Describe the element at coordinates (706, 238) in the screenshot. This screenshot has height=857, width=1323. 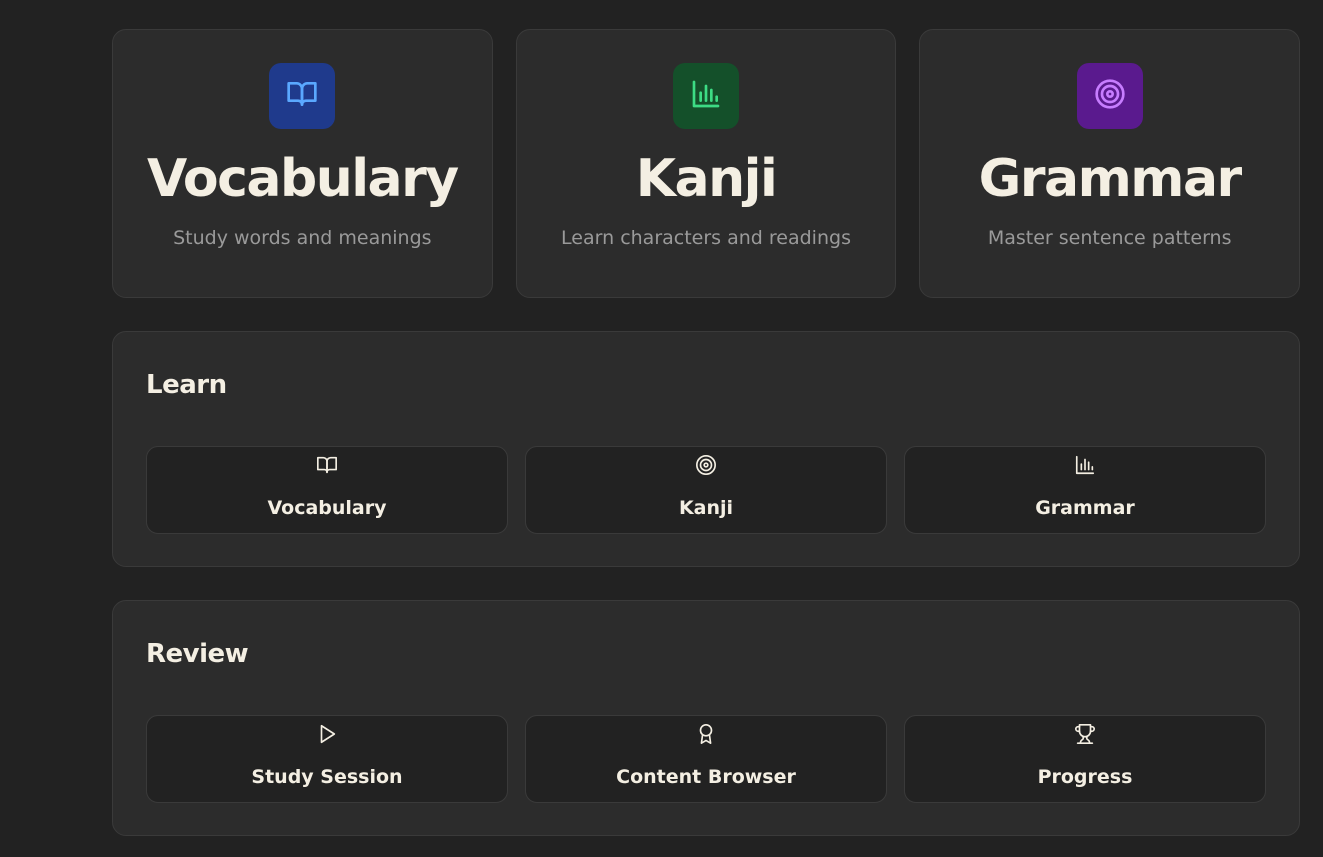
I see `kanji-card-subtitle: Learn characters and readings` at that location.